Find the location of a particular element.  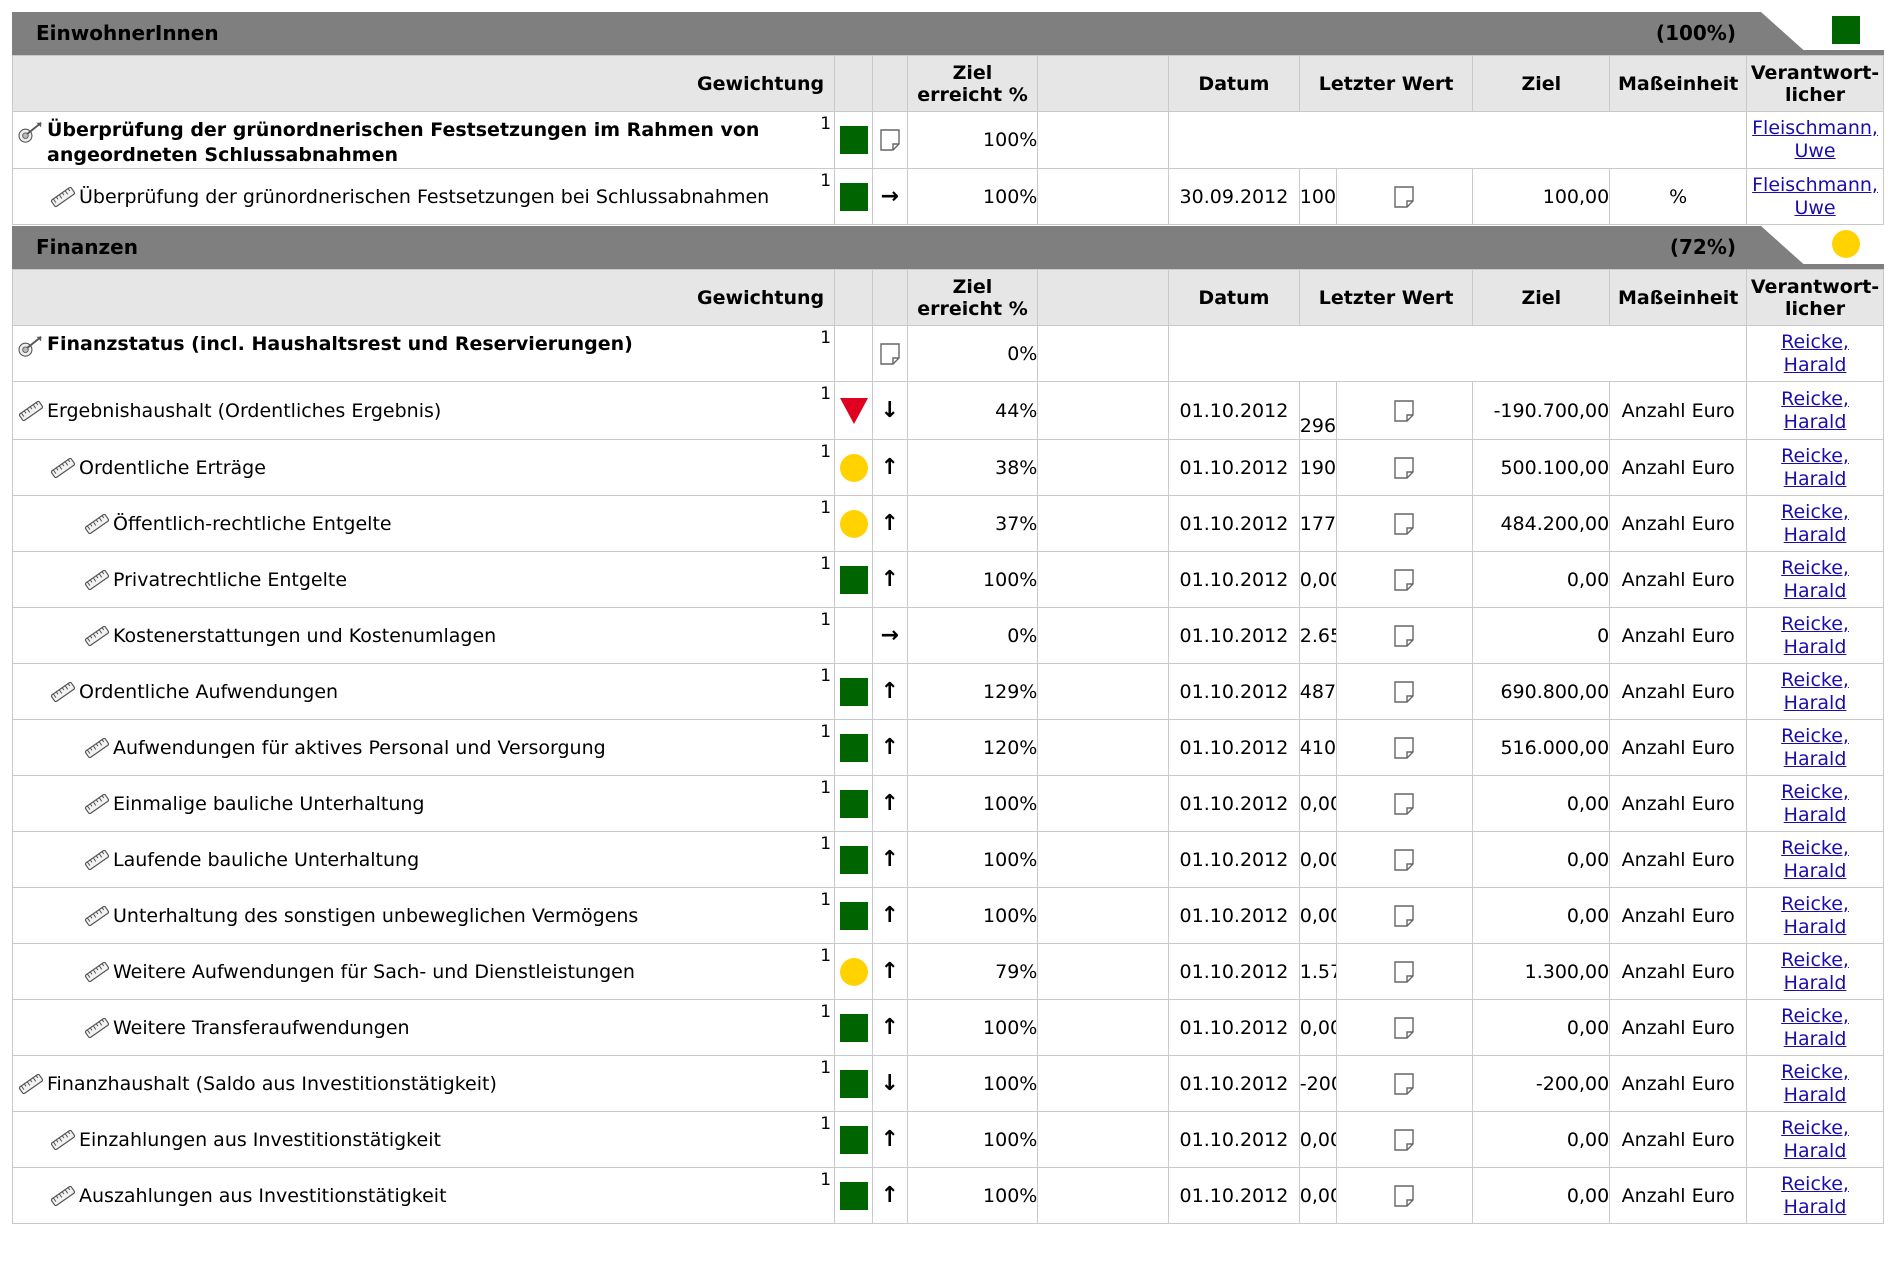

kpi-name: Einzahlungen aus Investitionstätigkeit is located at coordinates (424, 1140).